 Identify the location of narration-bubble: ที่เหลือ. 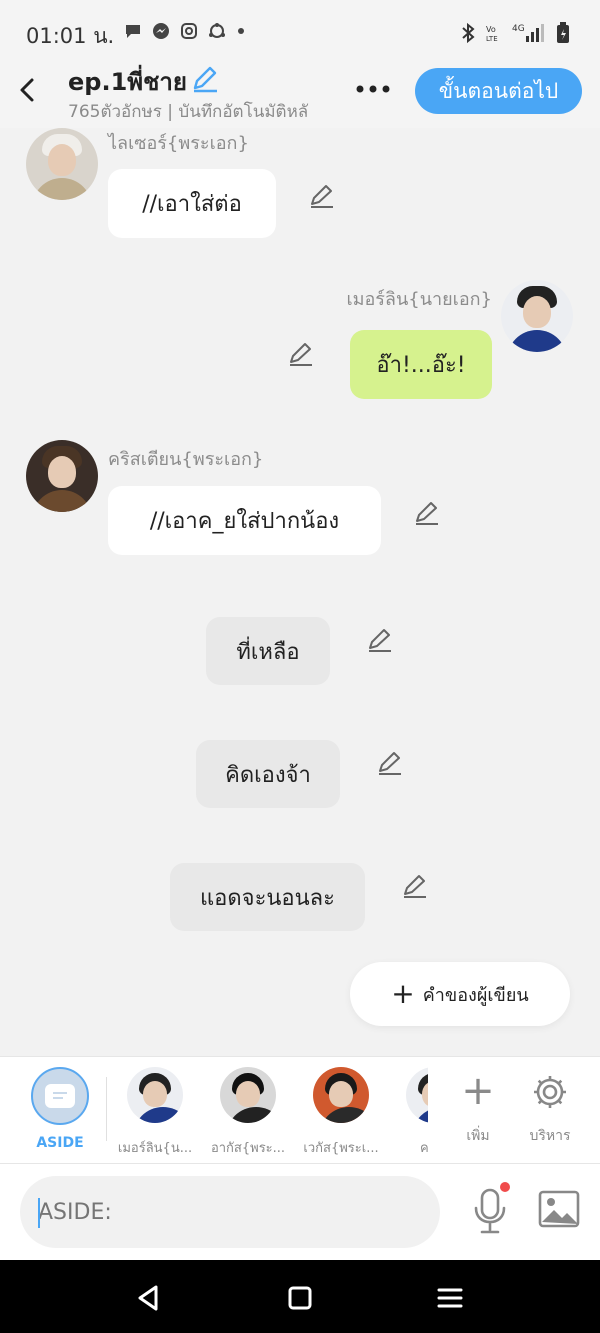
(268, 651).